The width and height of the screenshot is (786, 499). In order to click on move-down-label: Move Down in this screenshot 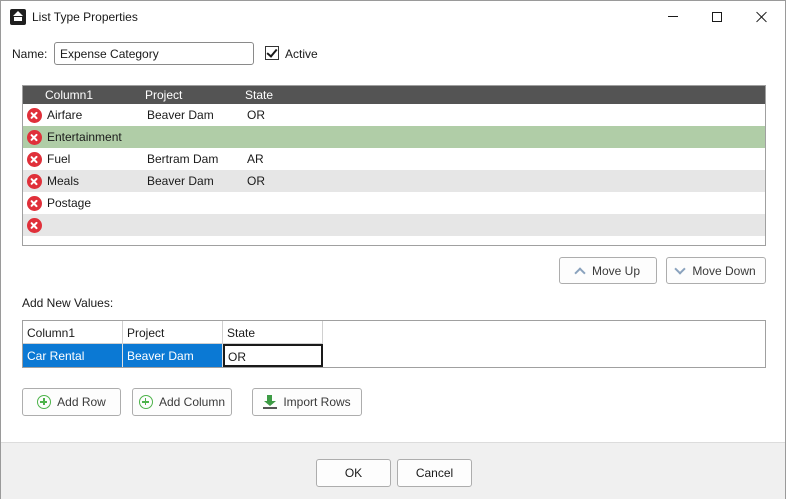, I will do `click(724, 270)`.